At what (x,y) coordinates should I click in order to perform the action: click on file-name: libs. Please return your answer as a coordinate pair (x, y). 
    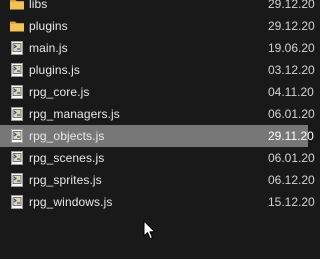
    Looking at the image, I should click on (38, 5).